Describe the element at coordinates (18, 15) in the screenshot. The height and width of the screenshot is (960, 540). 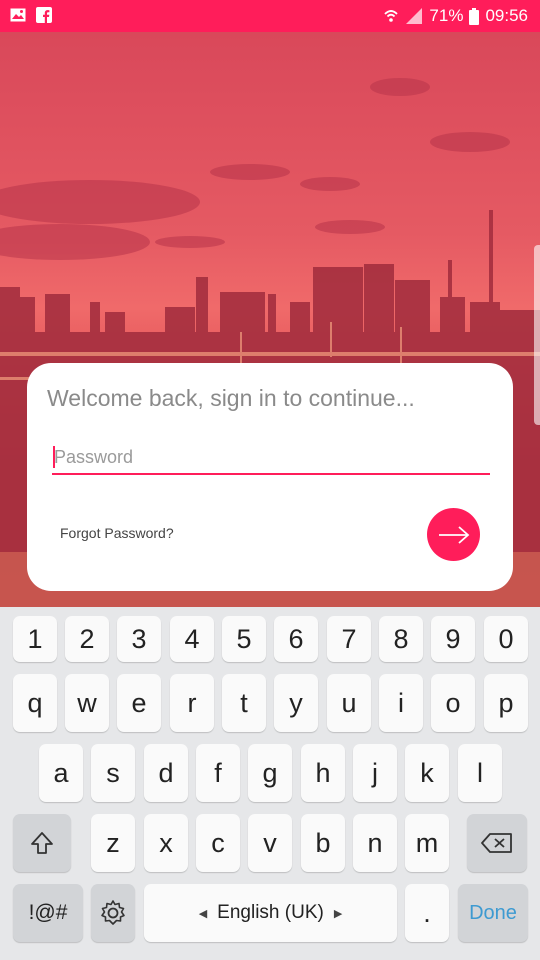
I see `image-icon` at that location.